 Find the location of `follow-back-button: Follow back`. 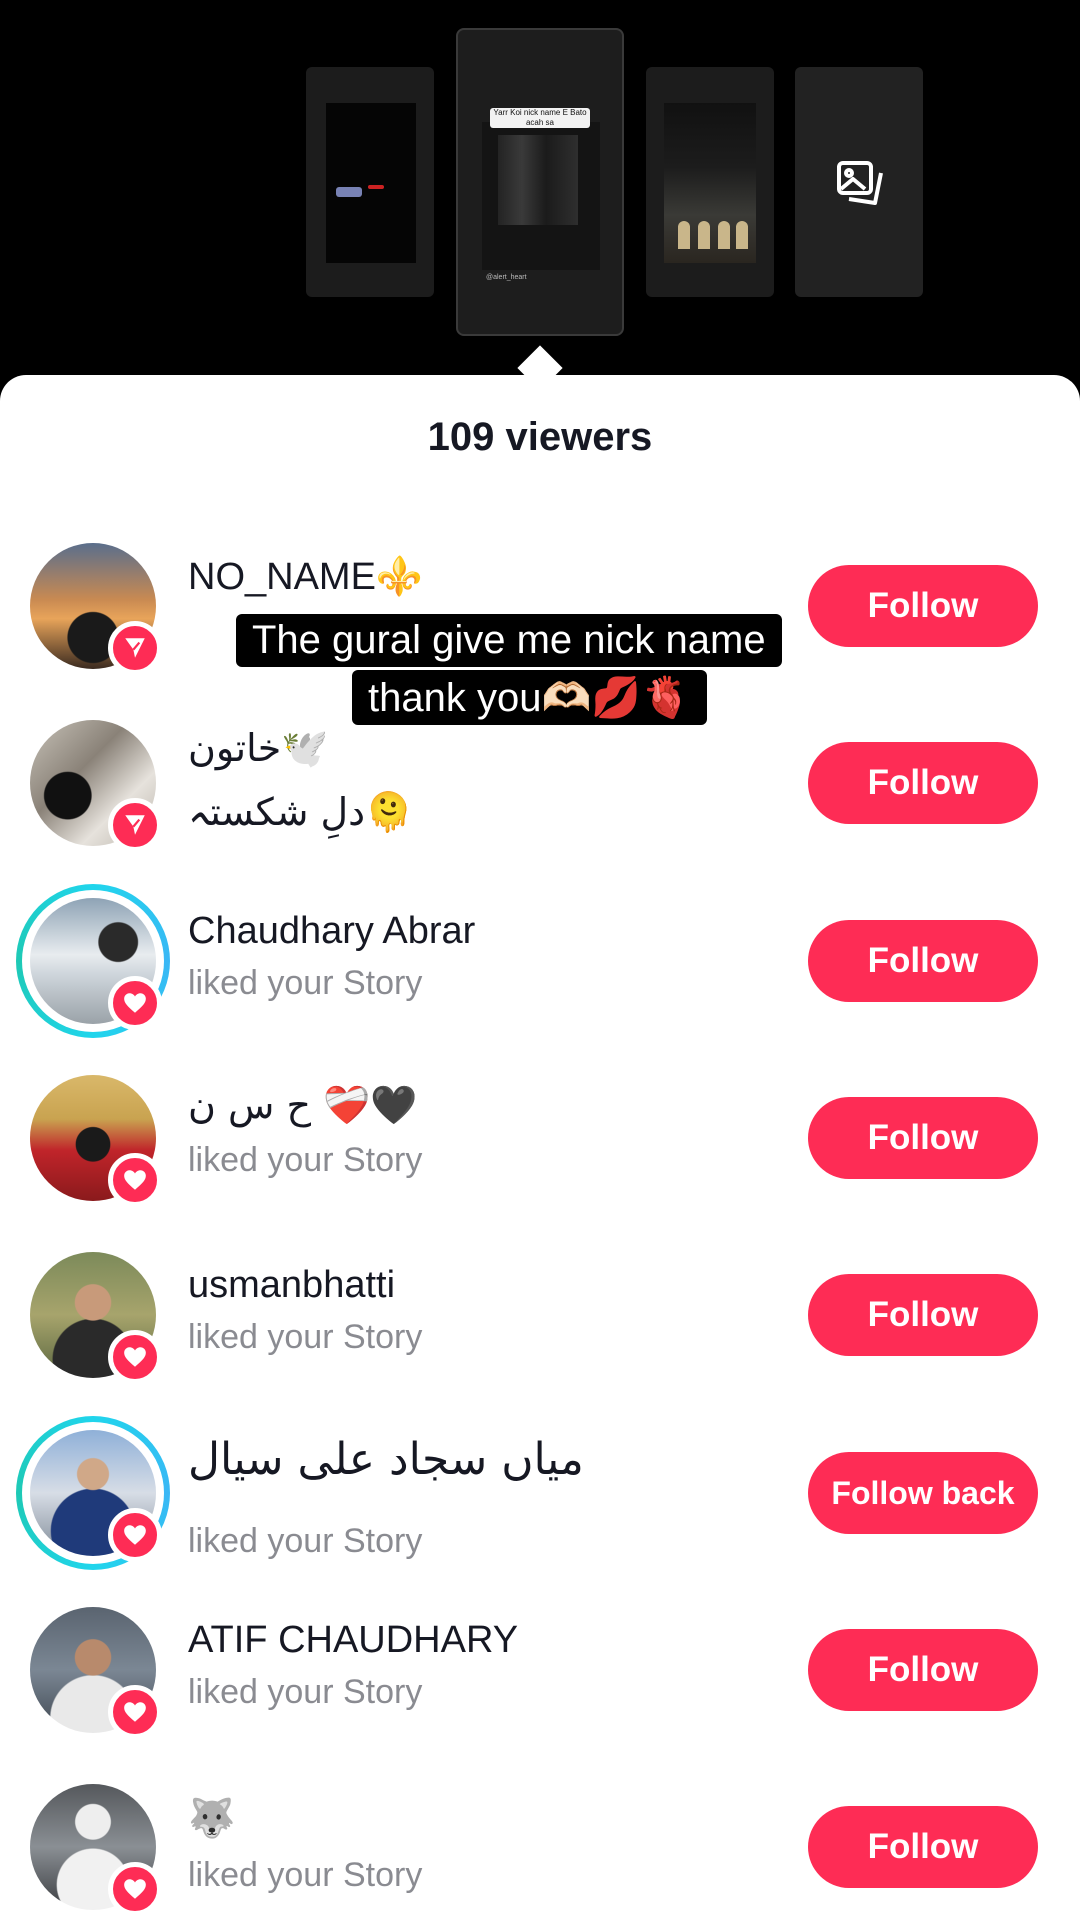

follow-back-button: Follow back is located at coordinates (923, 1493).